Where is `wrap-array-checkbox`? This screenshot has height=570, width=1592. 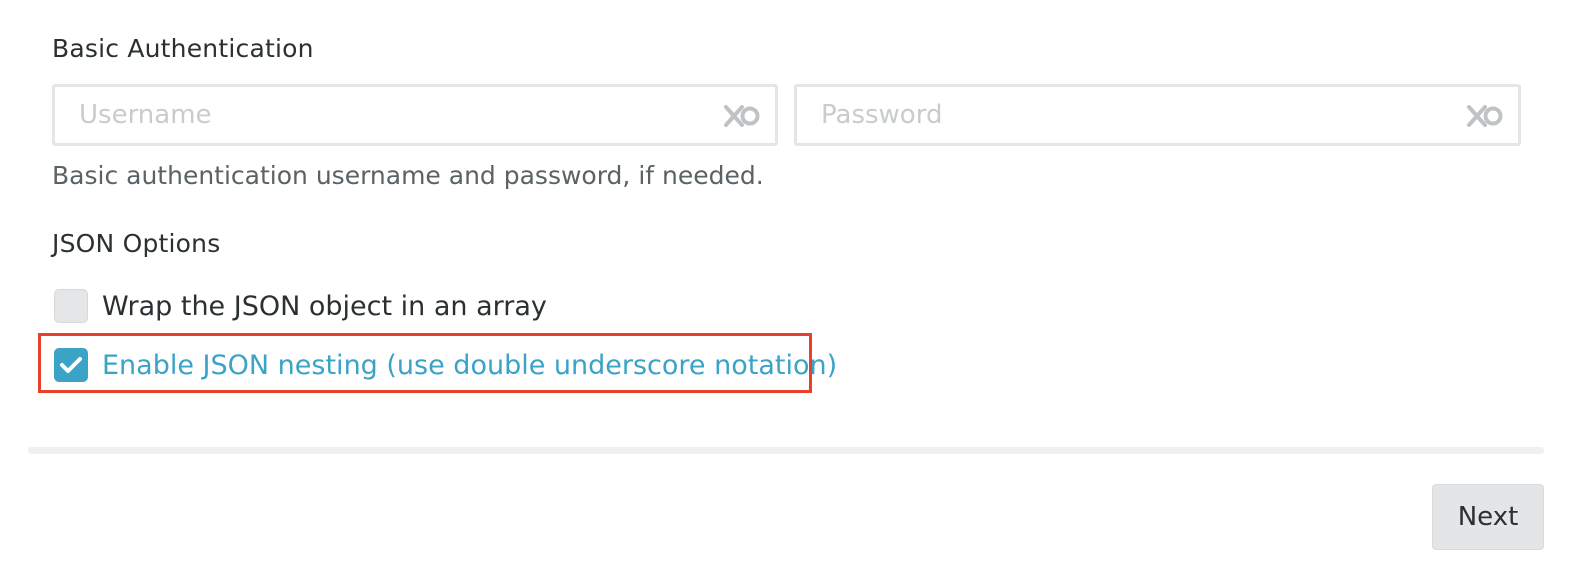 wrap-array-checkbox is located at coordinates (71, 306).